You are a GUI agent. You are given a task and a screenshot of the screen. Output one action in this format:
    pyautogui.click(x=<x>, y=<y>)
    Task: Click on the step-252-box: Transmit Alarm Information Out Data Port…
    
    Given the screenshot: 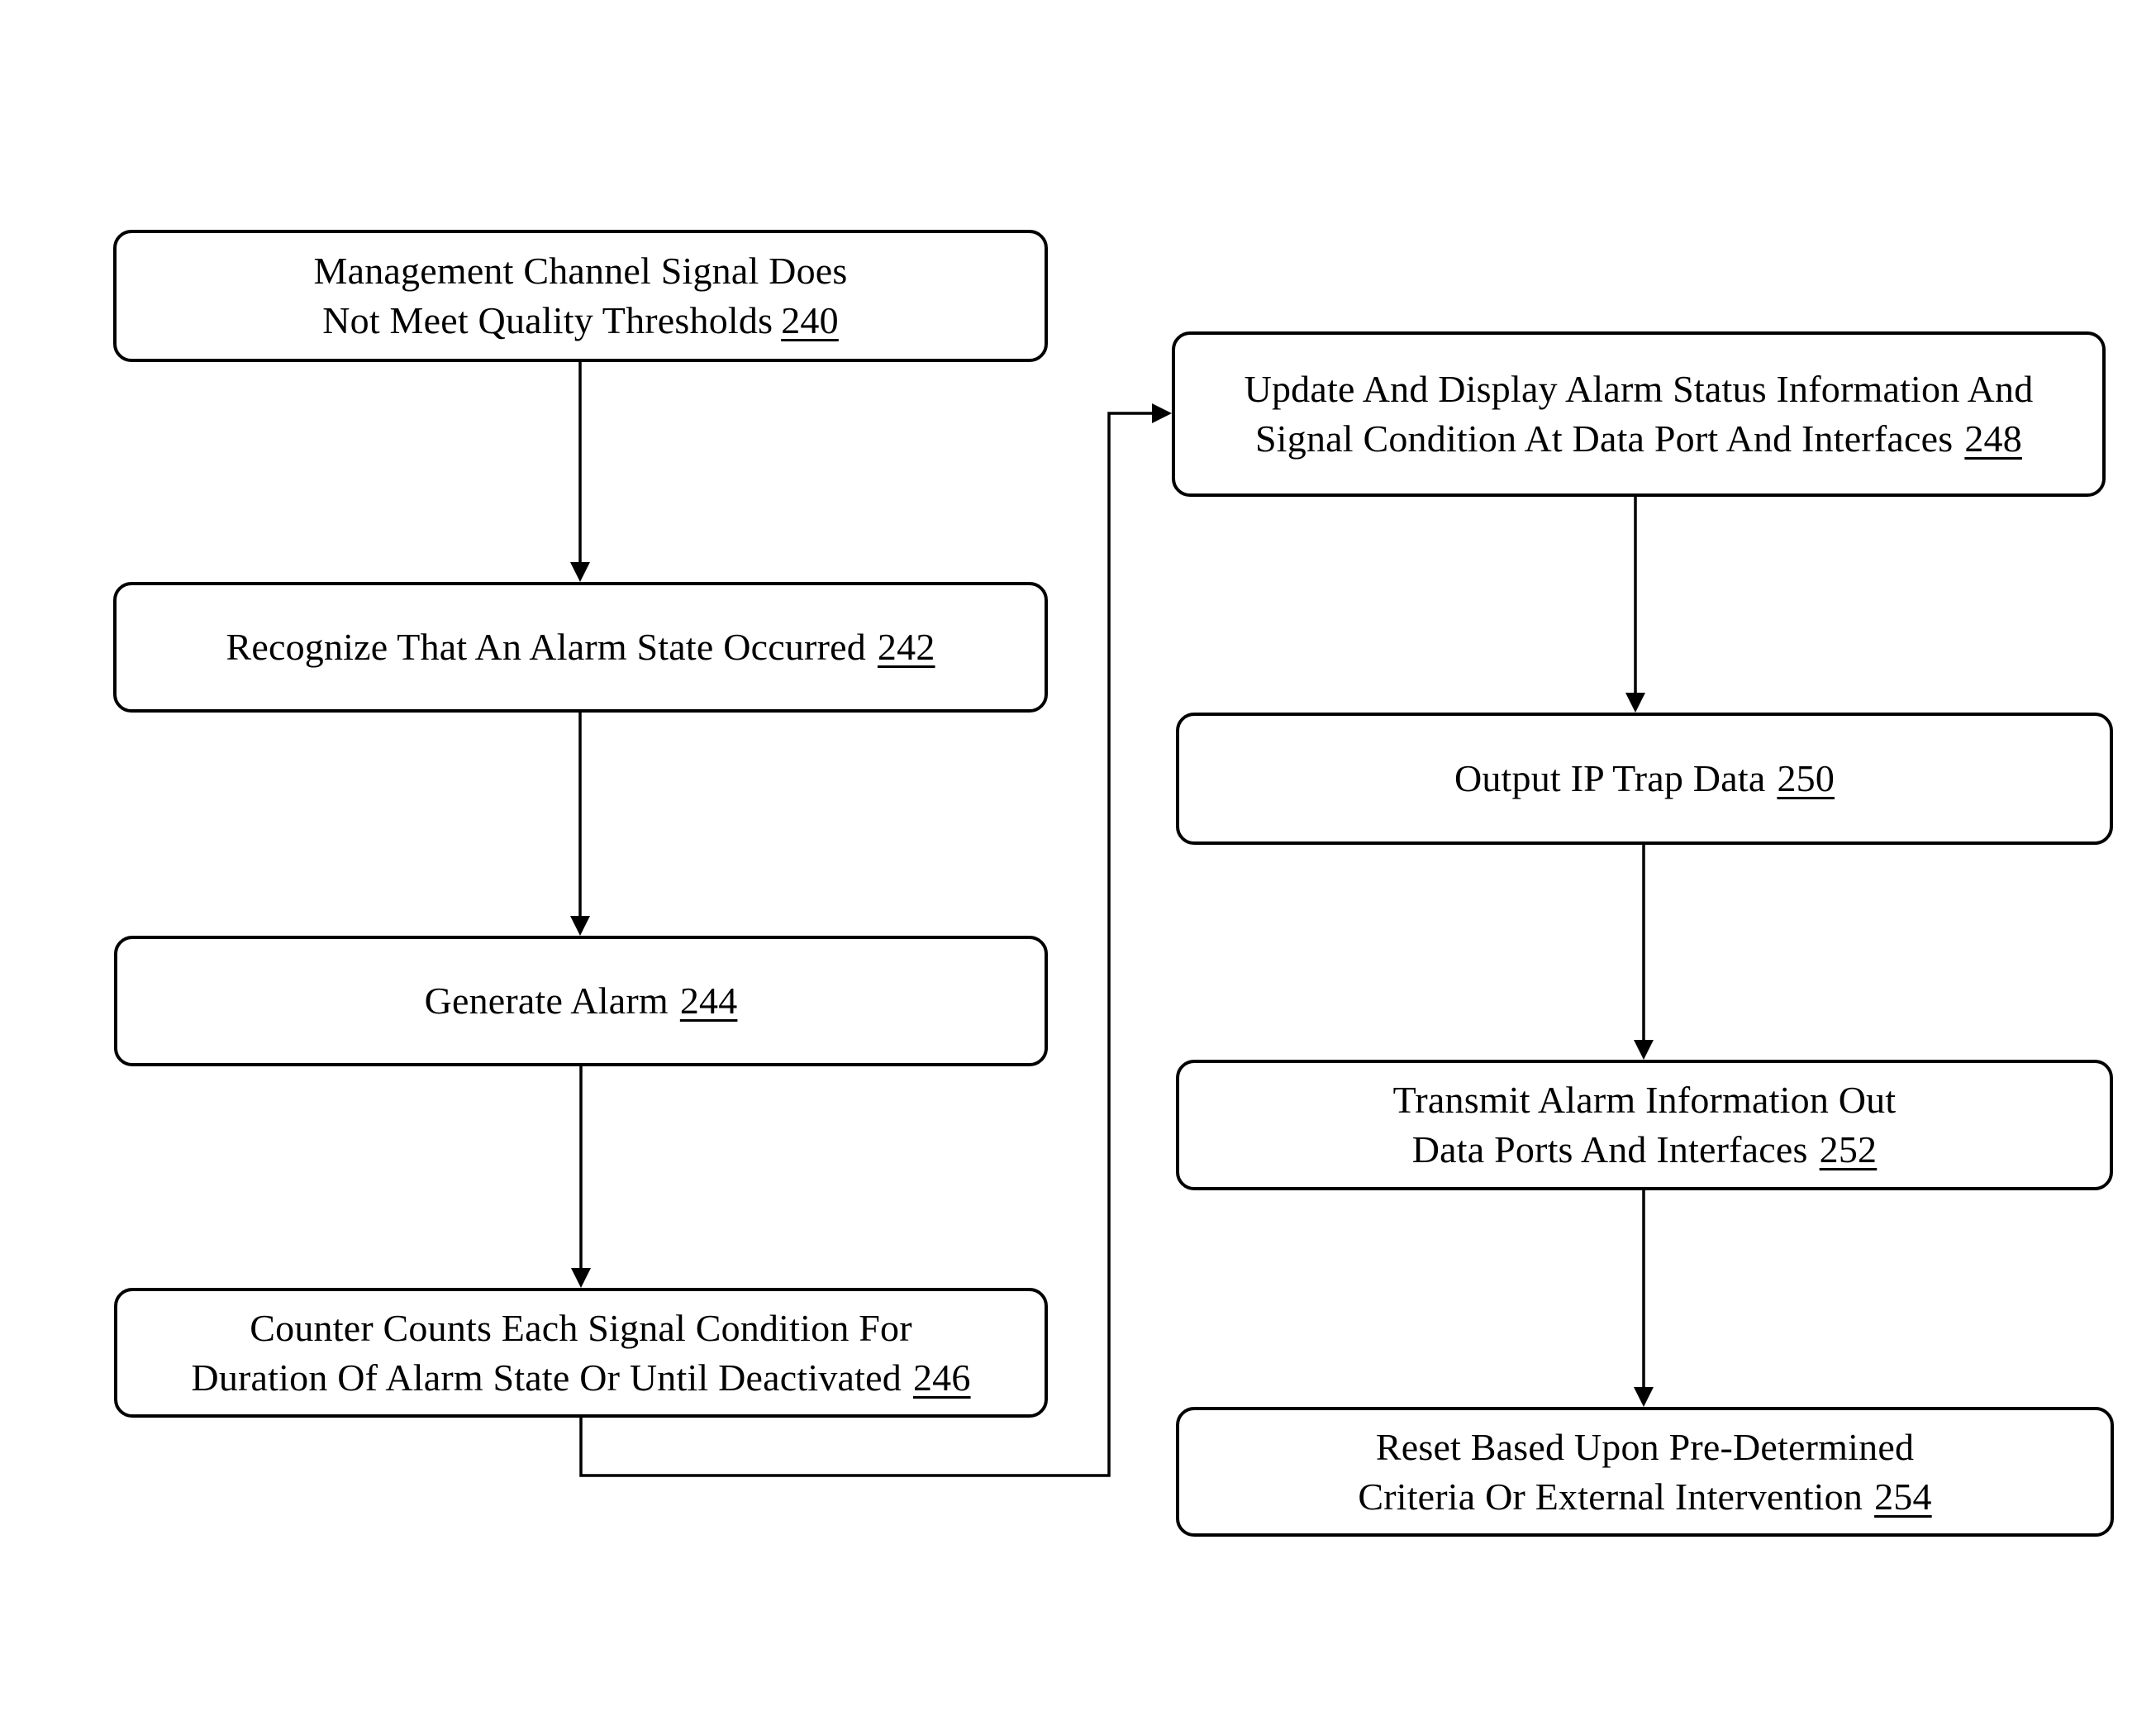 What is the action you would take?
    pyautogui.click(x=1644, y=1125)
    